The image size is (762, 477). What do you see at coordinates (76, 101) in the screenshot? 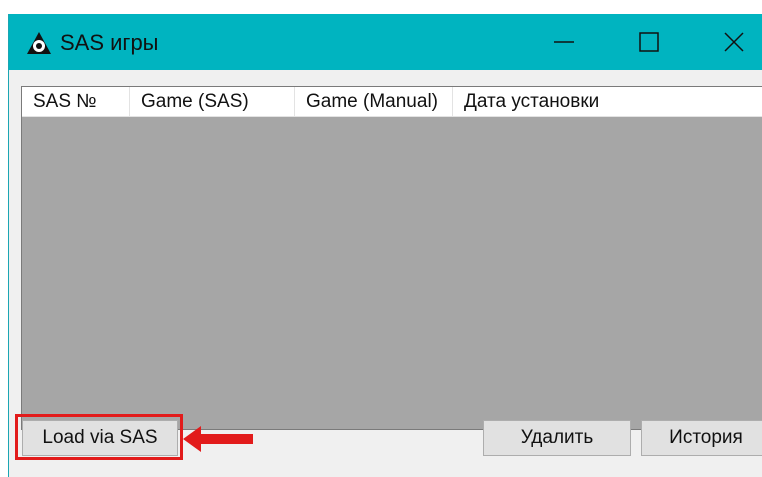
I see `column-header-sas-number: SAS №` at bounding box center [76, 101].